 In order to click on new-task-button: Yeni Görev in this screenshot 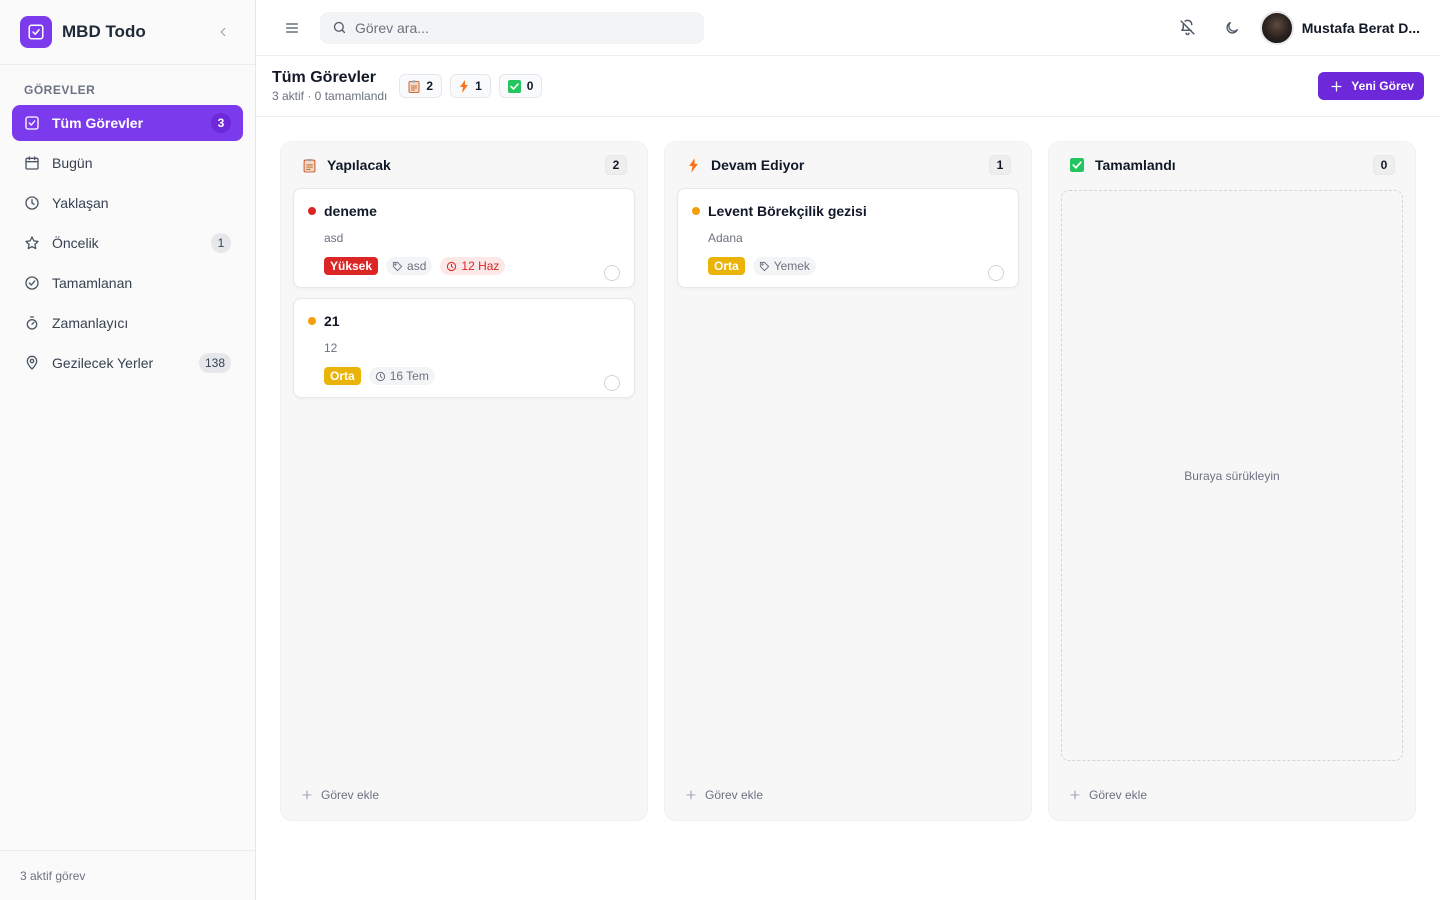, I will do `click(1371, 86)`.